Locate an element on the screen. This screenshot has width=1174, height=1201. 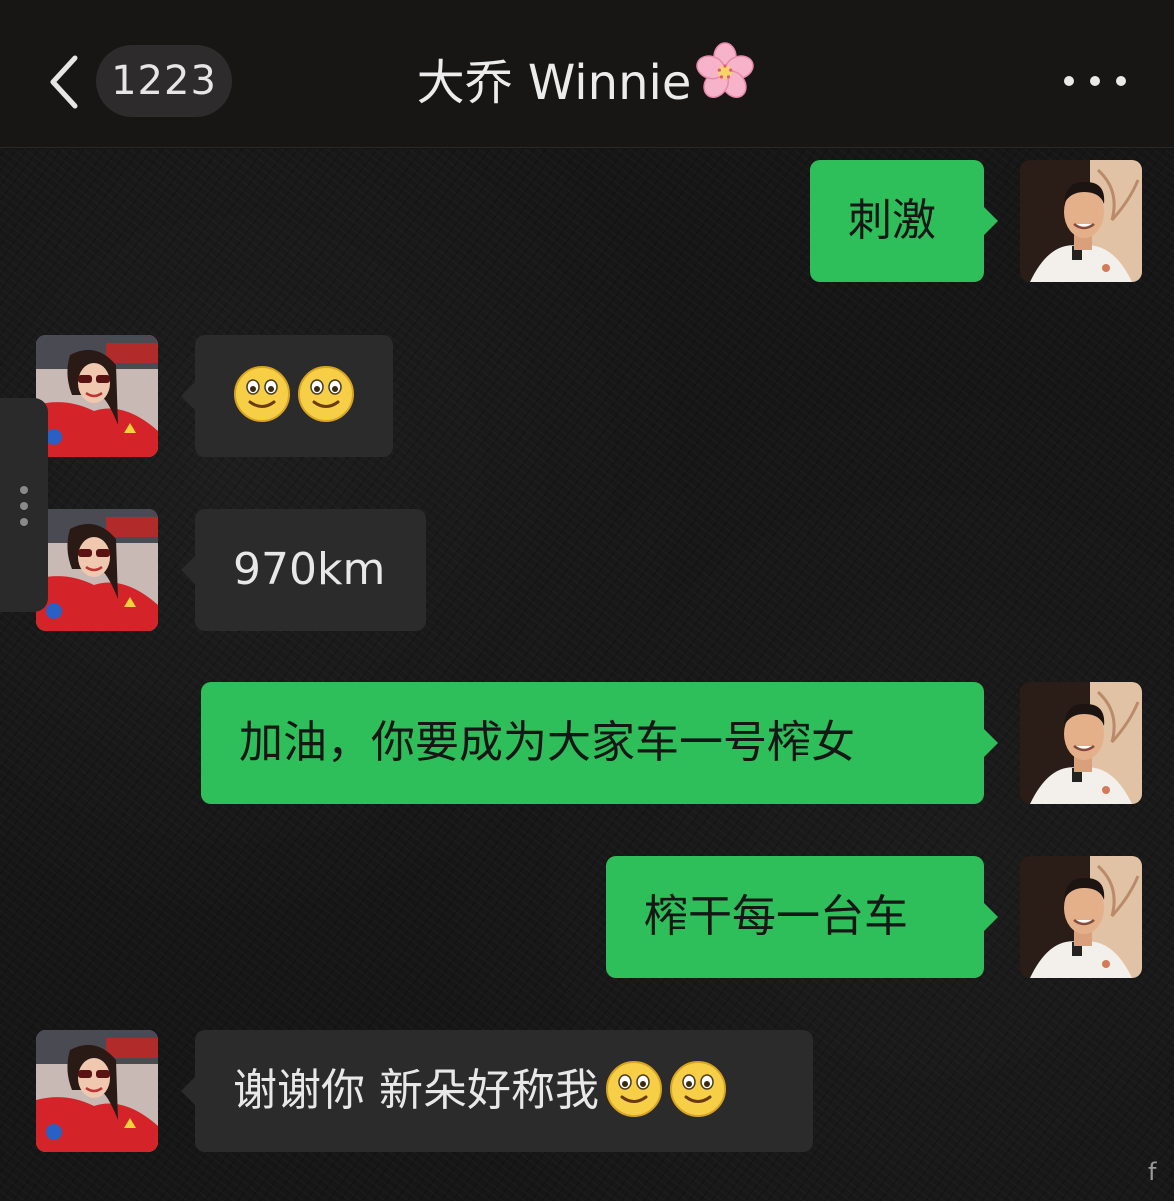
outgoing-message-bubble: 刺激 is located at coordinates (904, 221).